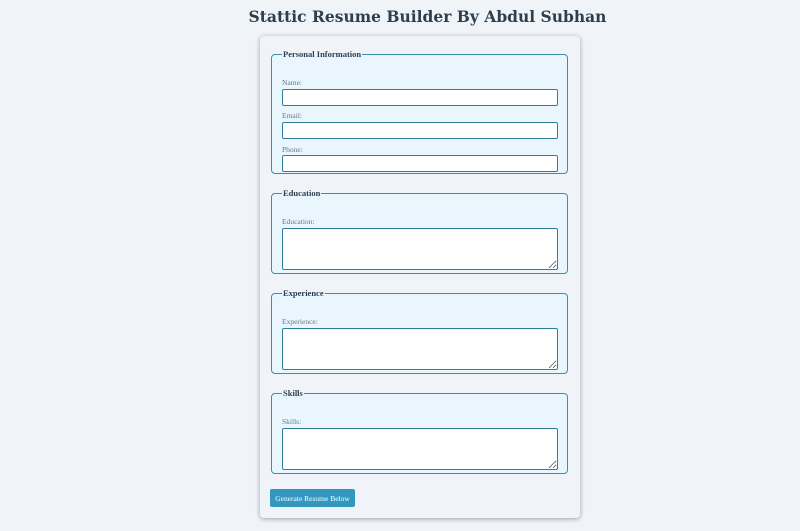 The image size is (800, 531). I want to click on skills-legend: Skills, so click(293, 393).